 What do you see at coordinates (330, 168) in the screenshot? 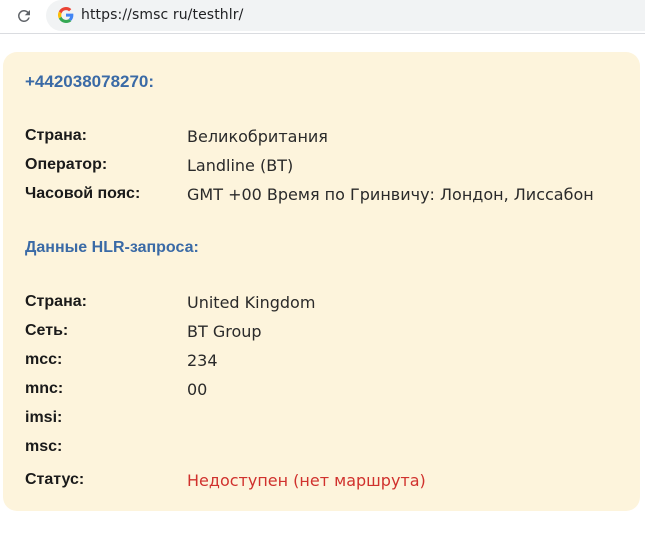
I see `info-row-operator: Оператор: Landline (BT)` at bounding box center [330, 168].